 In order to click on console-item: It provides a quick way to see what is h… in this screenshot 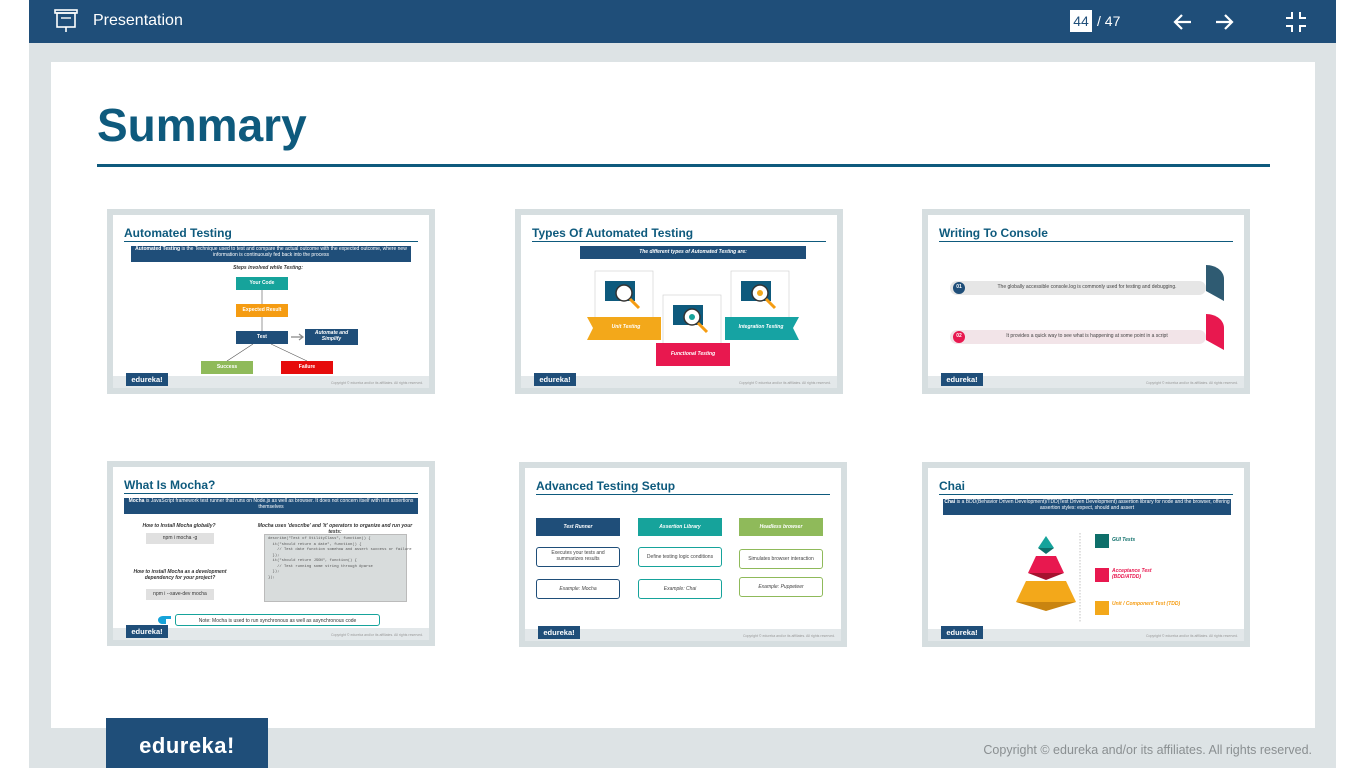, I will do `click(1087, 336)`.